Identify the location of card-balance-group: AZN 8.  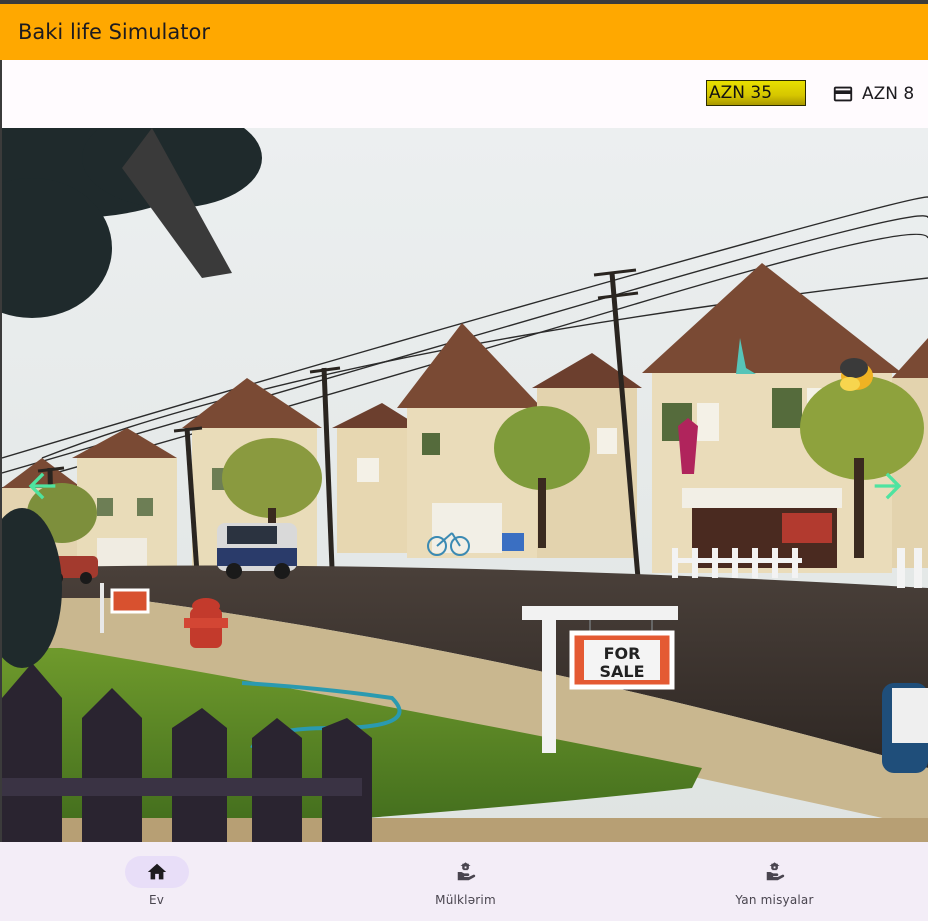
(873, 94).